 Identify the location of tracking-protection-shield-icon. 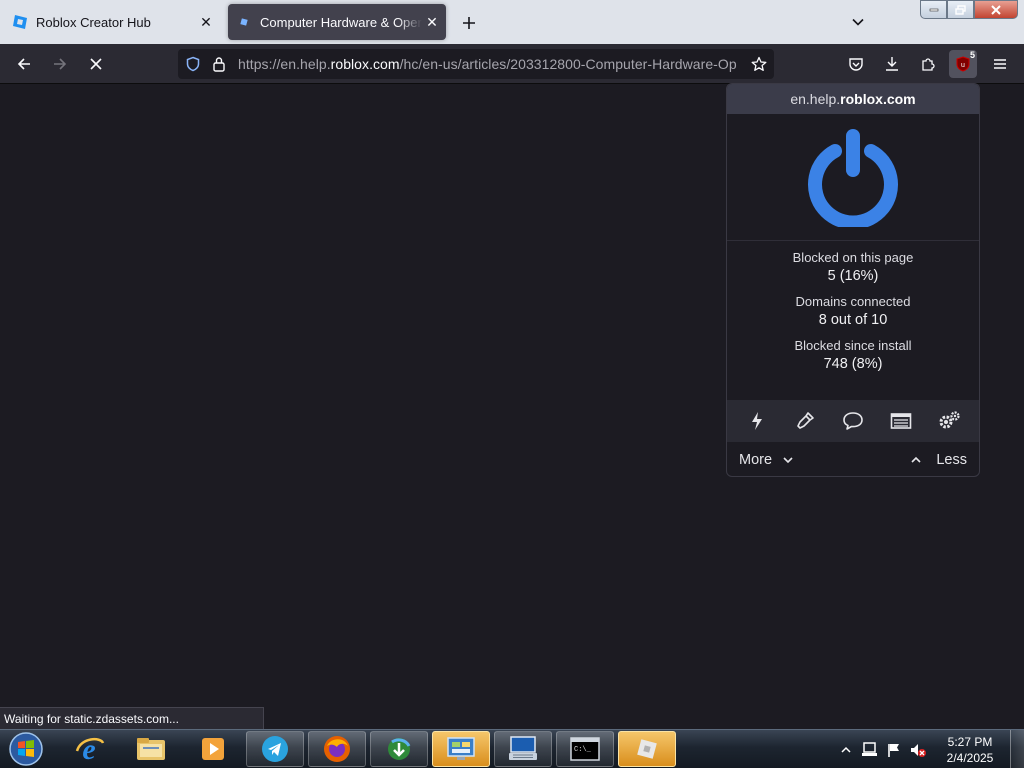
(193, 64).